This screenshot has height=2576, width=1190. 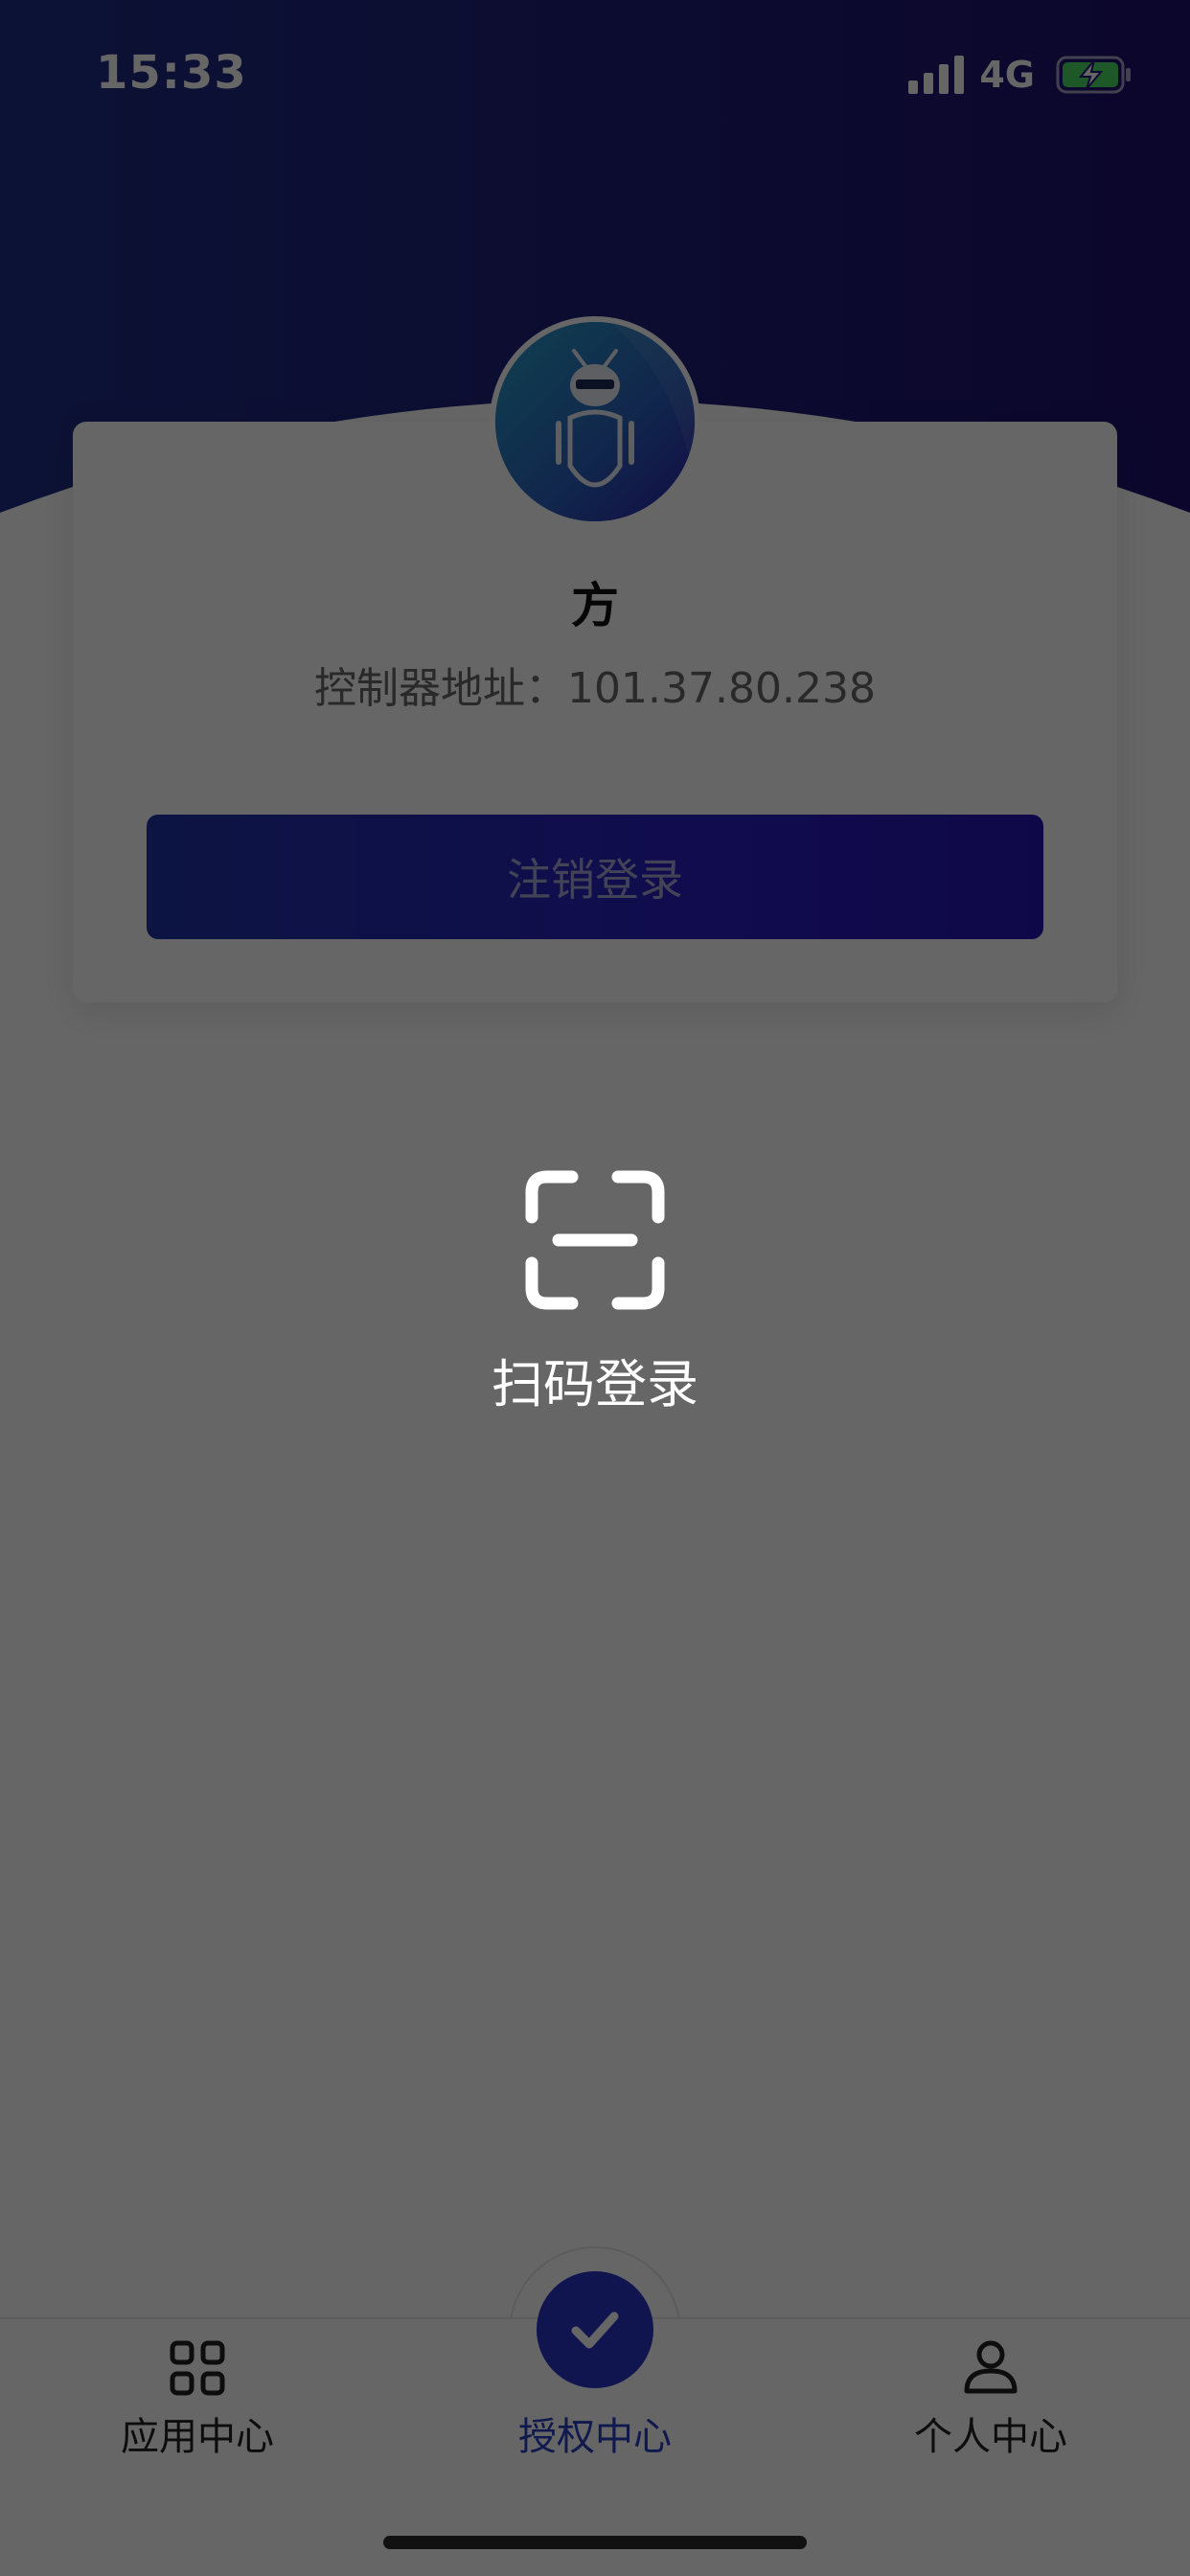 I want to click on logout-button: 注销登录, so click(x=595, y=877).